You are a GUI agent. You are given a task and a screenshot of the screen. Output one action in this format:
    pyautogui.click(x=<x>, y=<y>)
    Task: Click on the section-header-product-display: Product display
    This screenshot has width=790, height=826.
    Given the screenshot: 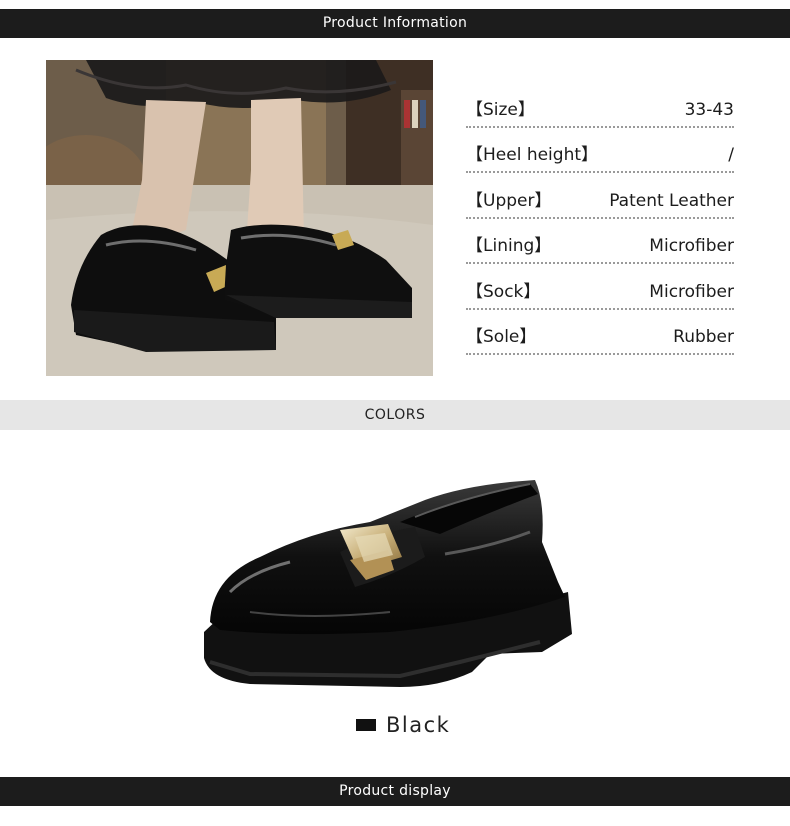 What is the action you would take?
    pyautogui.click(x=395, y=791)
    